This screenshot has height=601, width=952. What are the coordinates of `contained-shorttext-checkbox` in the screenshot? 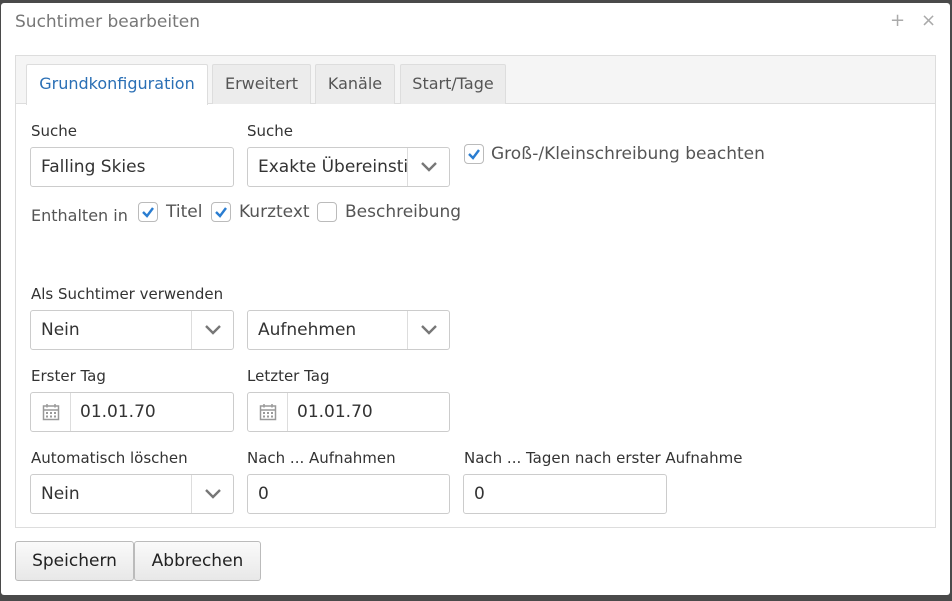 It's located at (221, 212).